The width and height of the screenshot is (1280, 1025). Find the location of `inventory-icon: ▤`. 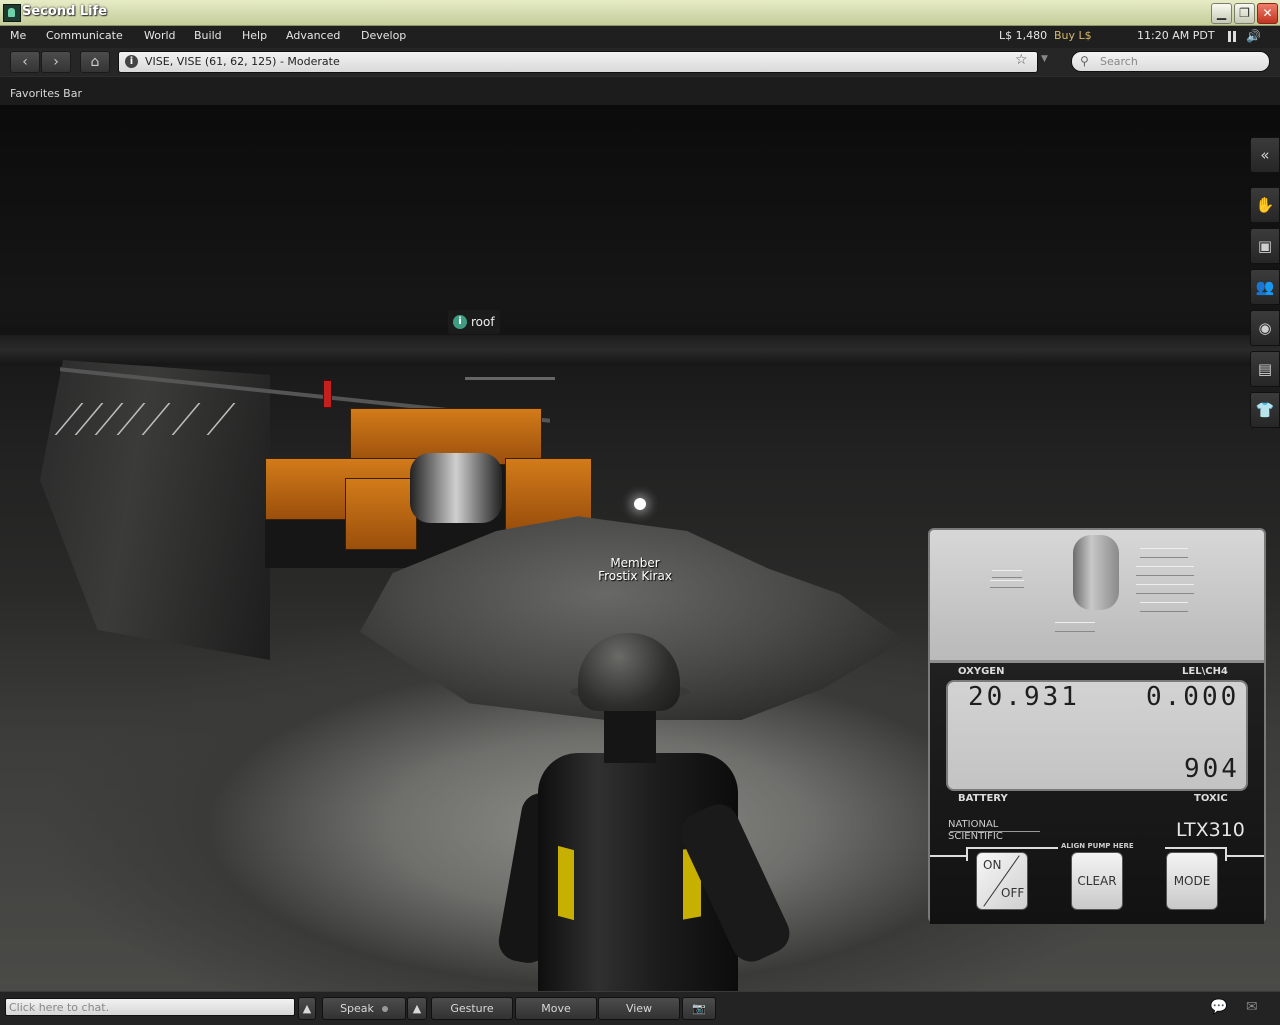

inventory-icon: ▤ is located at coordinates (1265, 369).